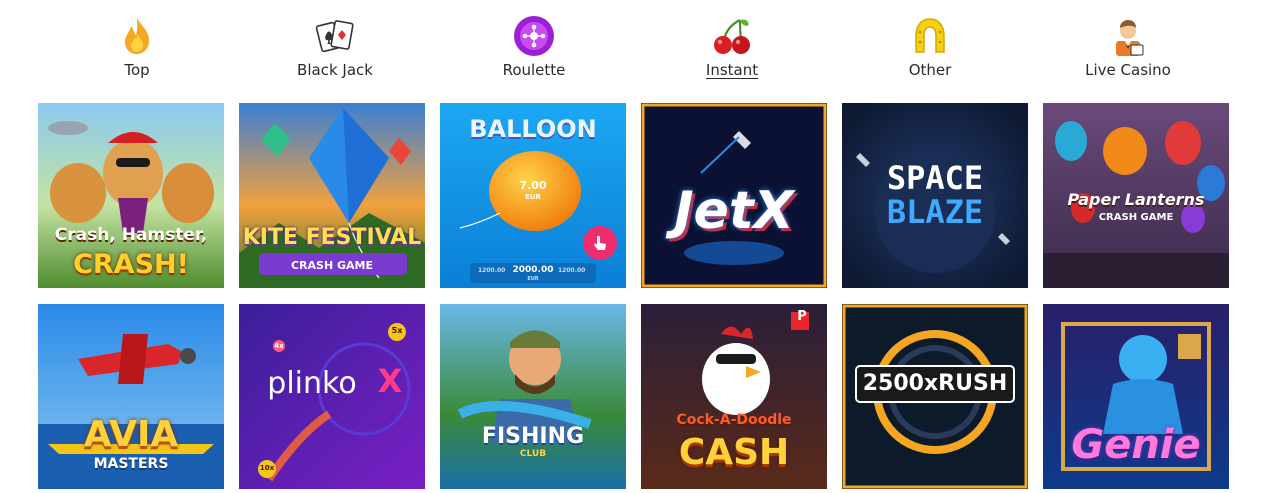  Describe the element at coordinates (935, 383) in the screenshot. I see `game-title: 2500xRUSH` at that location.